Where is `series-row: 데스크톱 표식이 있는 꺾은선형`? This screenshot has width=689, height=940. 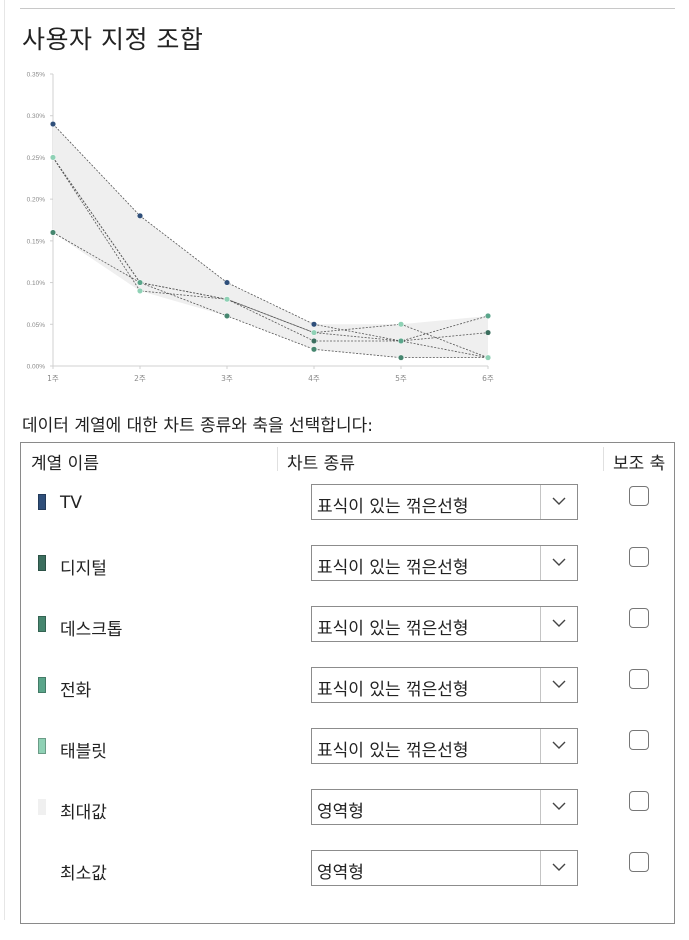
series-row: 데스크톱 표식이 있는 꺾은선형 is located at coordinates (347, 626).